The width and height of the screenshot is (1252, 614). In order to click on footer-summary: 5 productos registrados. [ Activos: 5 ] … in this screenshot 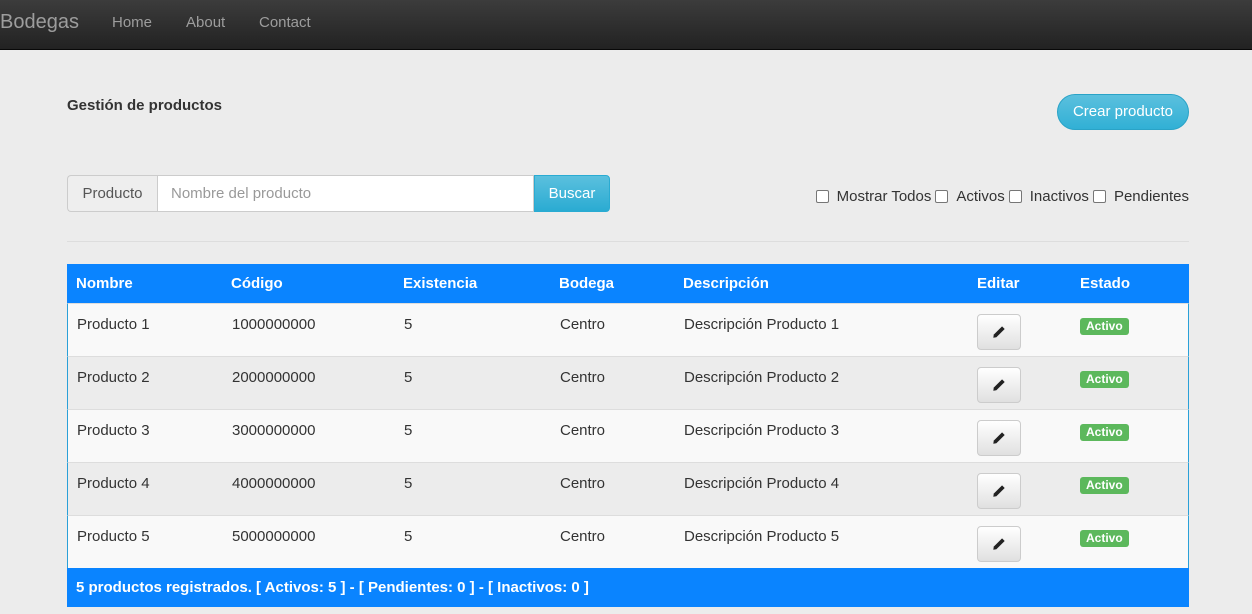, I will do `click(332, 587)`.